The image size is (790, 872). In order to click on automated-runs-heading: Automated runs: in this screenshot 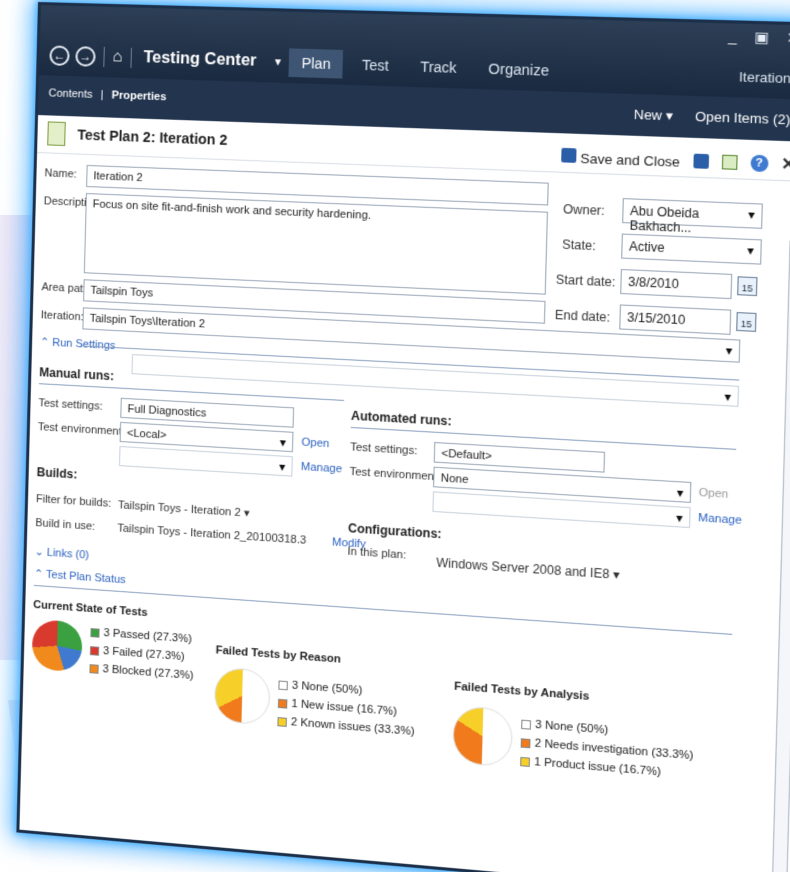, I will do `click(401, 418)`.